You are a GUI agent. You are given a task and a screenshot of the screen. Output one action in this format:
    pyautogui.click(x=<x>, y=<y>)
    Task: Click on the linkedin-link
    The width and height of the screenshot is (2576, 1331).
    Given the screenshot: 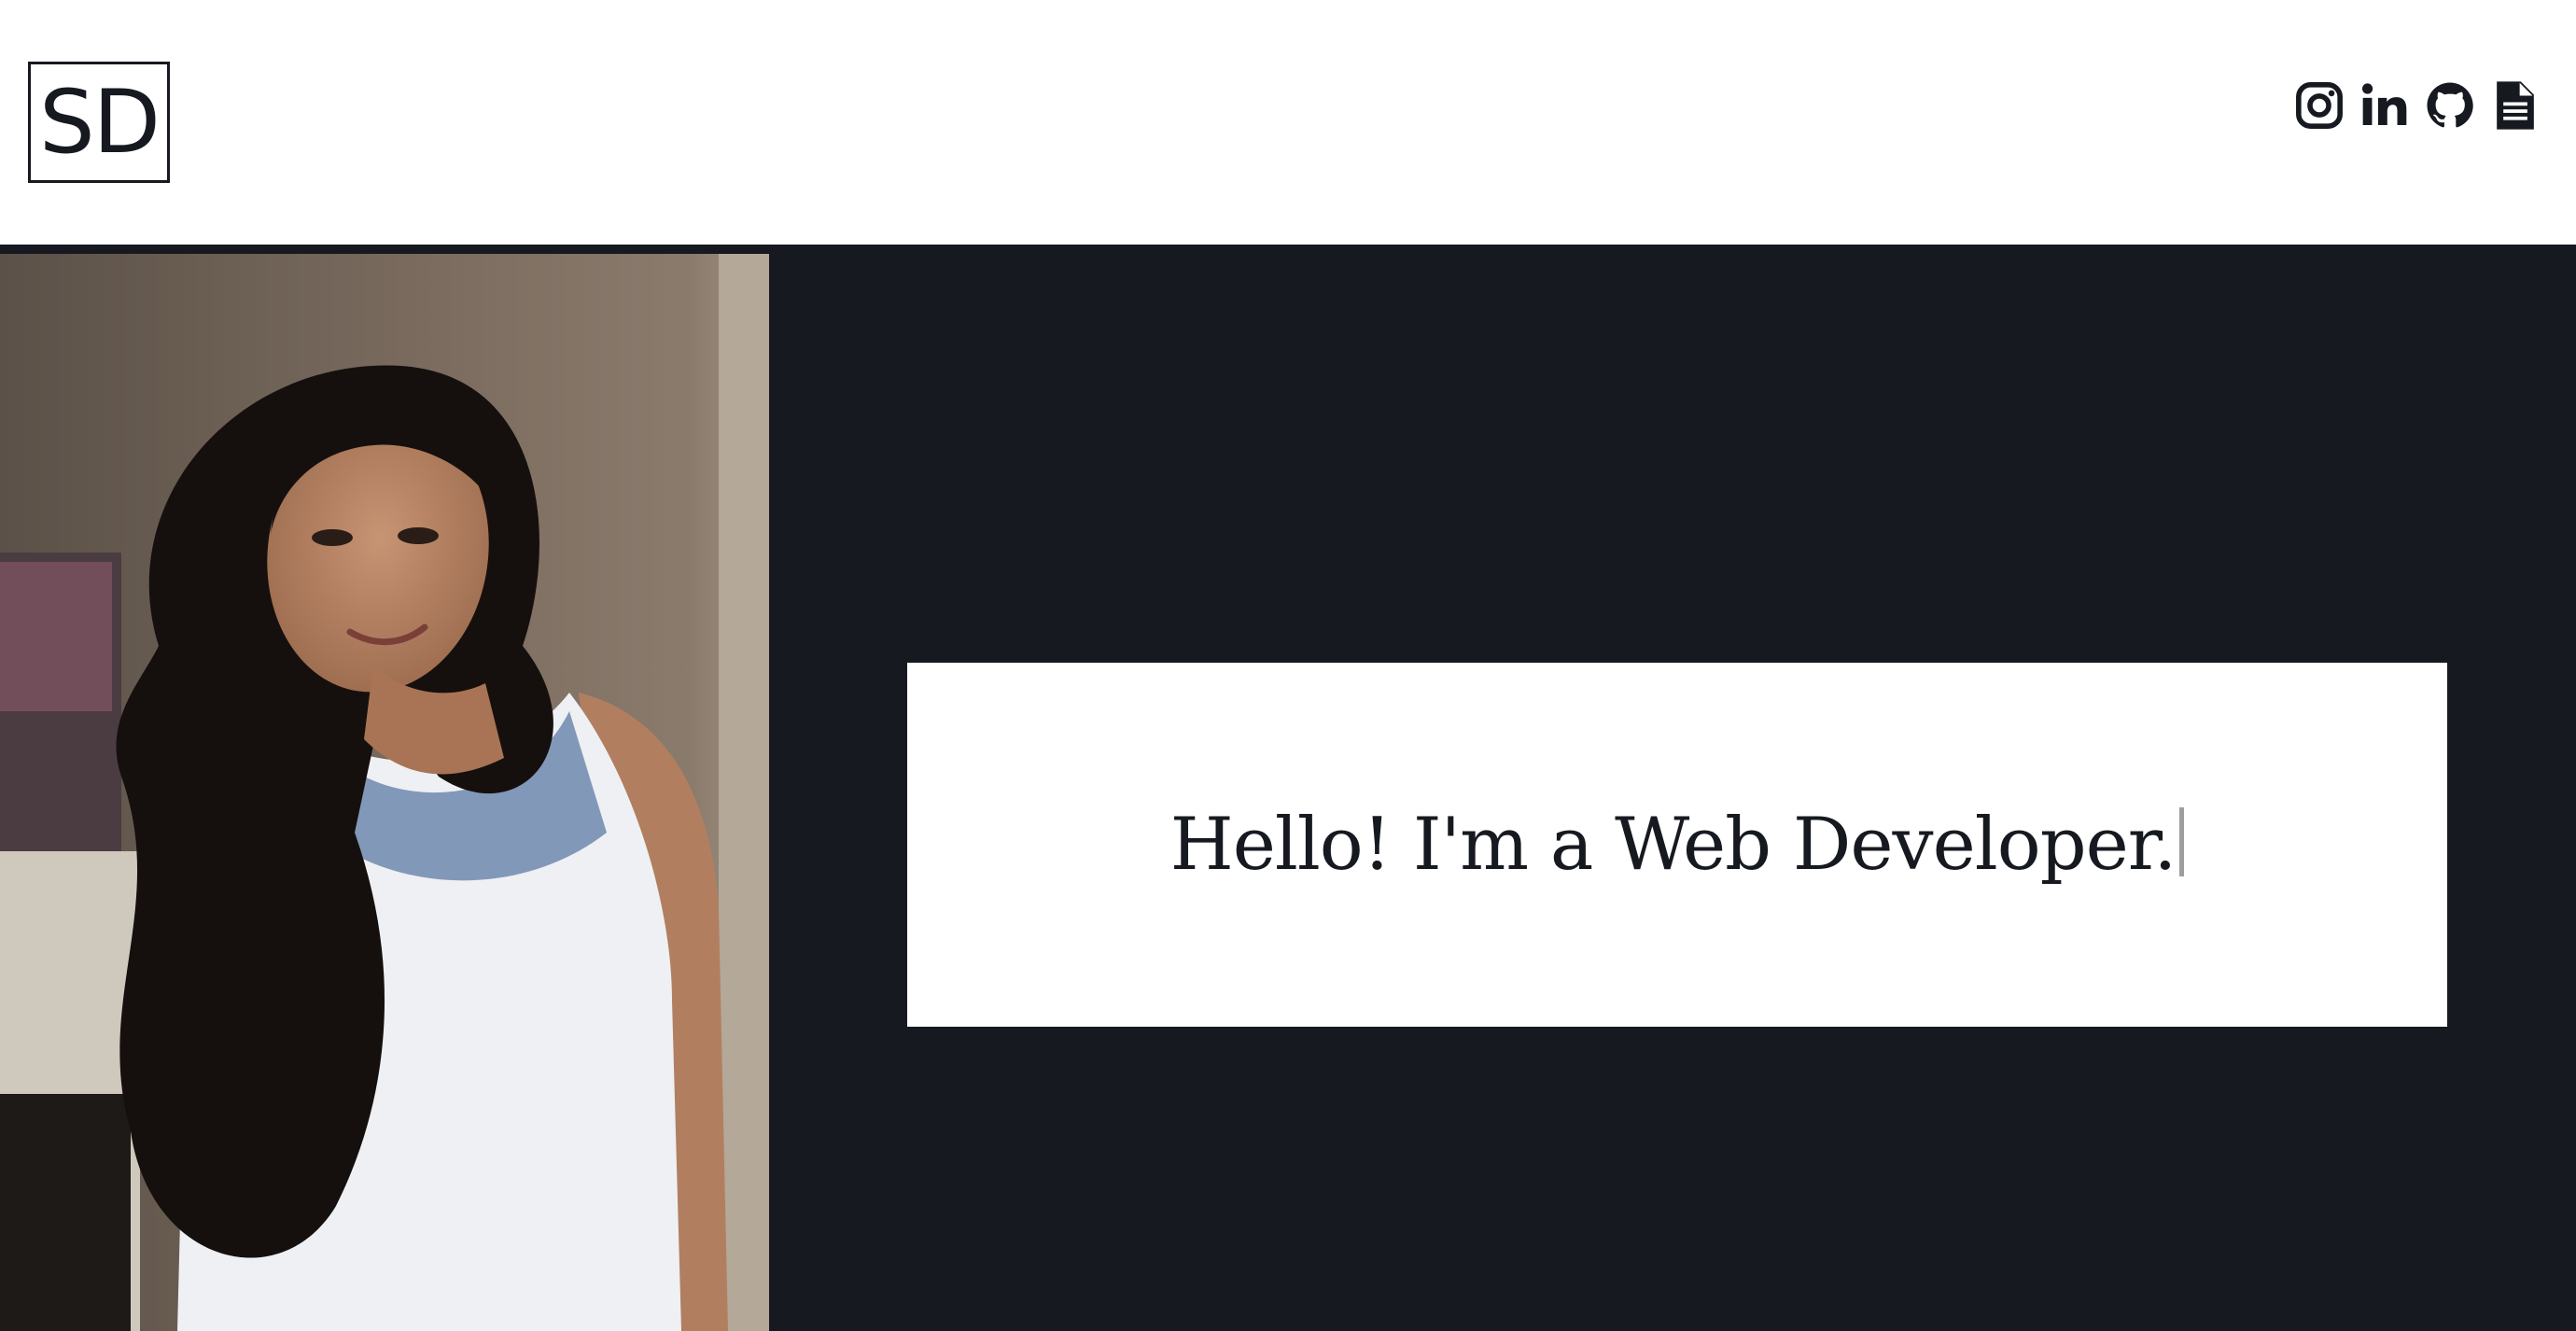 What is the action you would take?
    pyautogui.click(x=2385, y=105)
    